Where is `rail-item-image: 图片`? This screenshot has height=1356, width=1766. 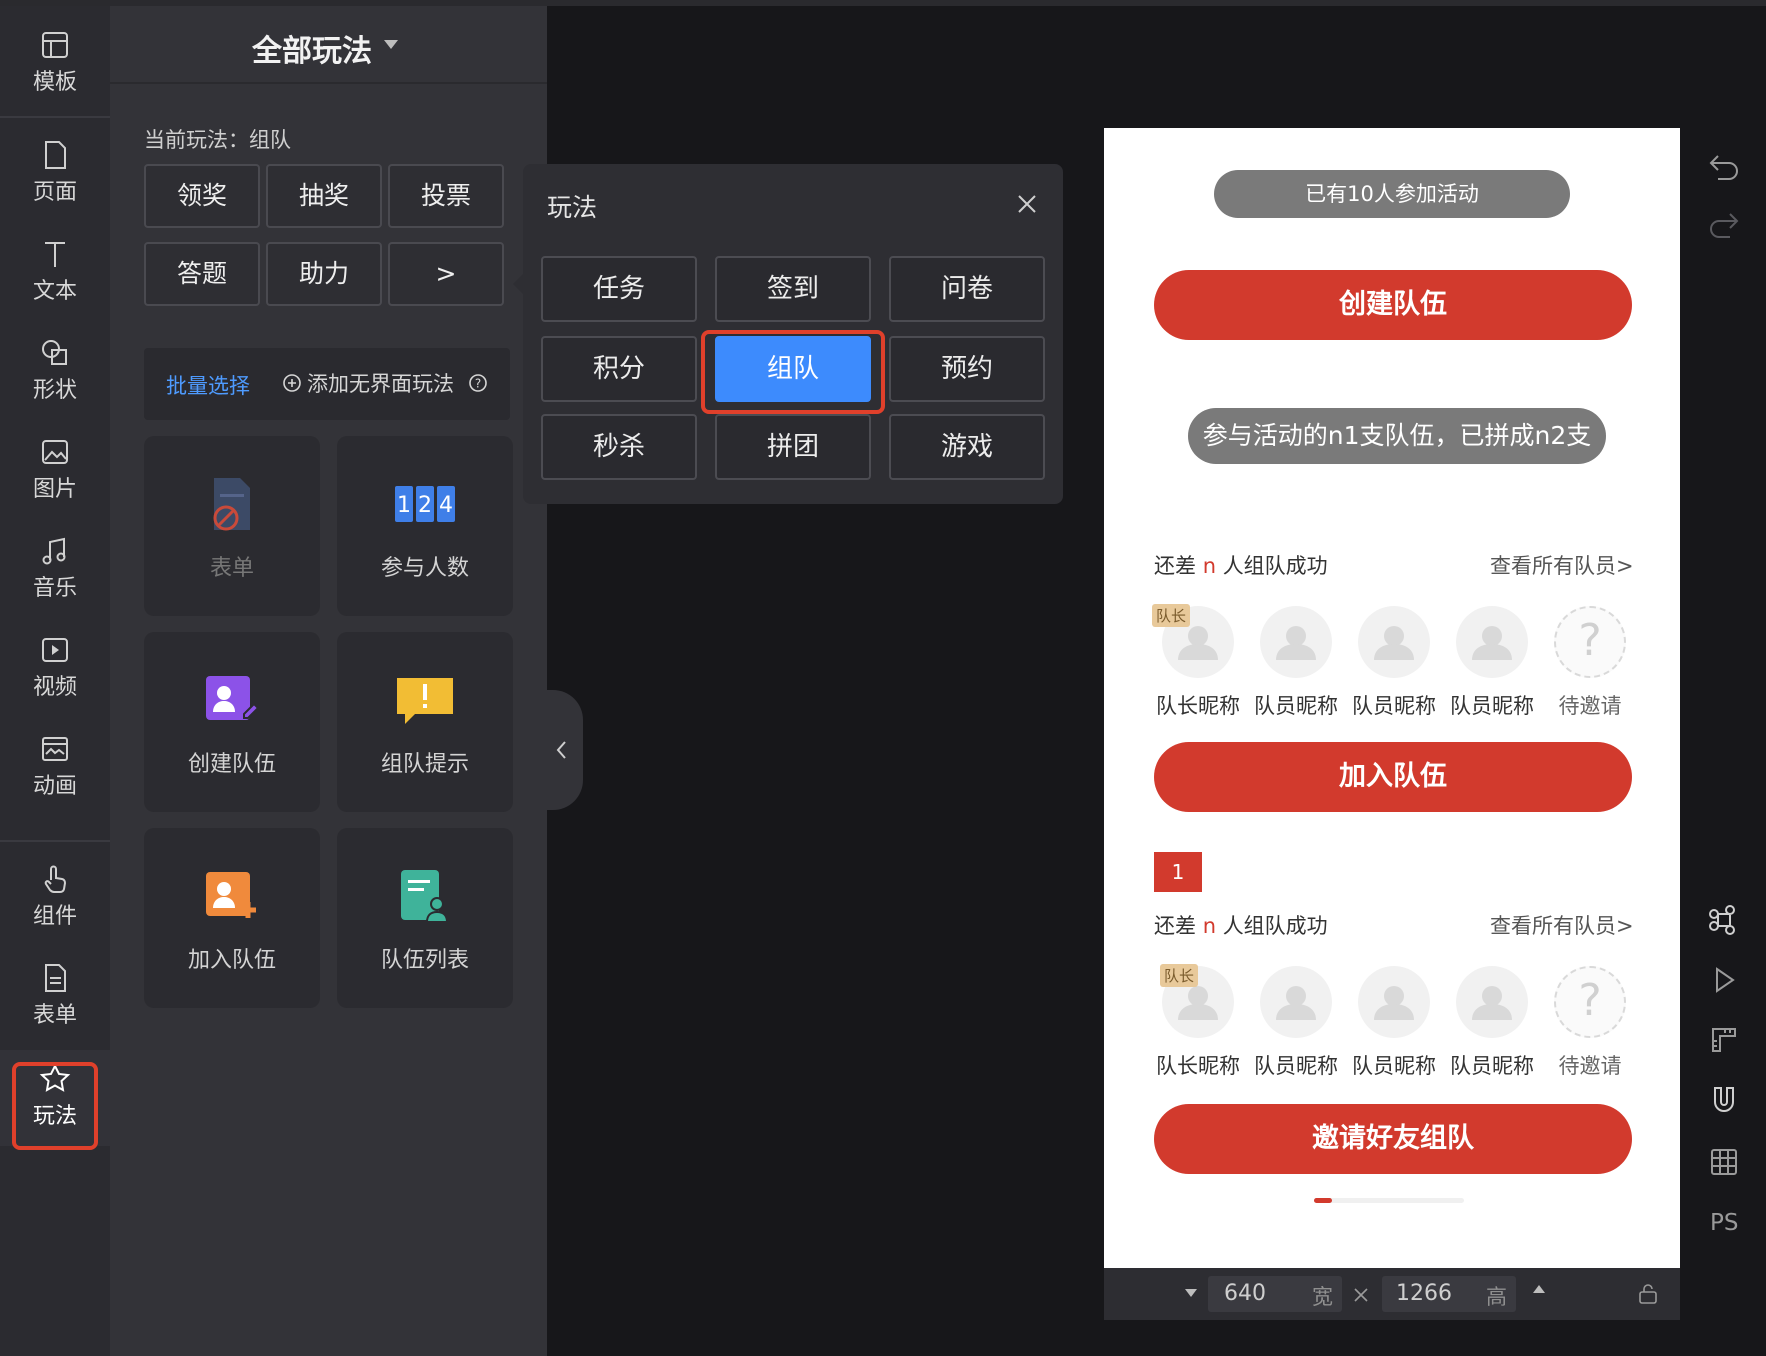
rail-item-image: 图片 is located at coordinates (55, 471).